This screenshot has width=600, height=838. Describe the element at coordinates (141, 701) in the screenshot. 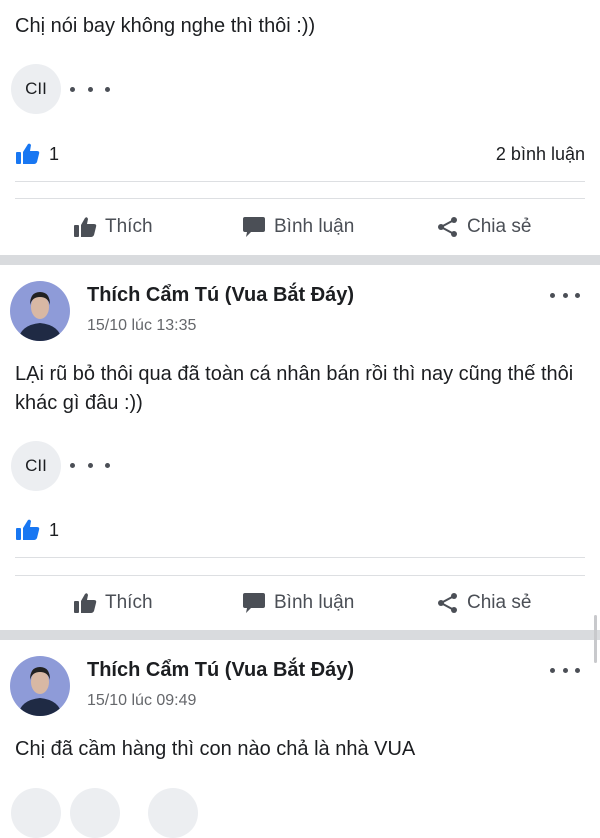

I see `post-time: 15/10 lúc 09:49` at that location.